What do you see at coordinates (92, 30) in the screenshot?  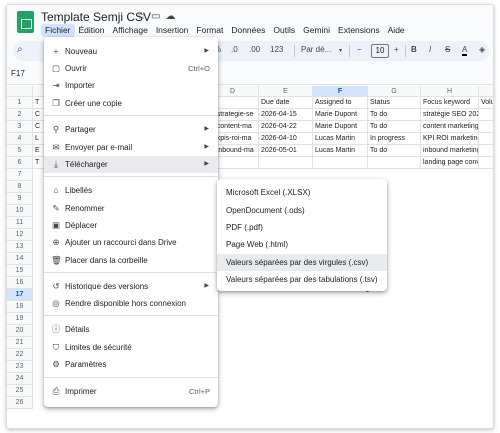 I see `menu-edition: Édition` at bounding box center [92, 30].